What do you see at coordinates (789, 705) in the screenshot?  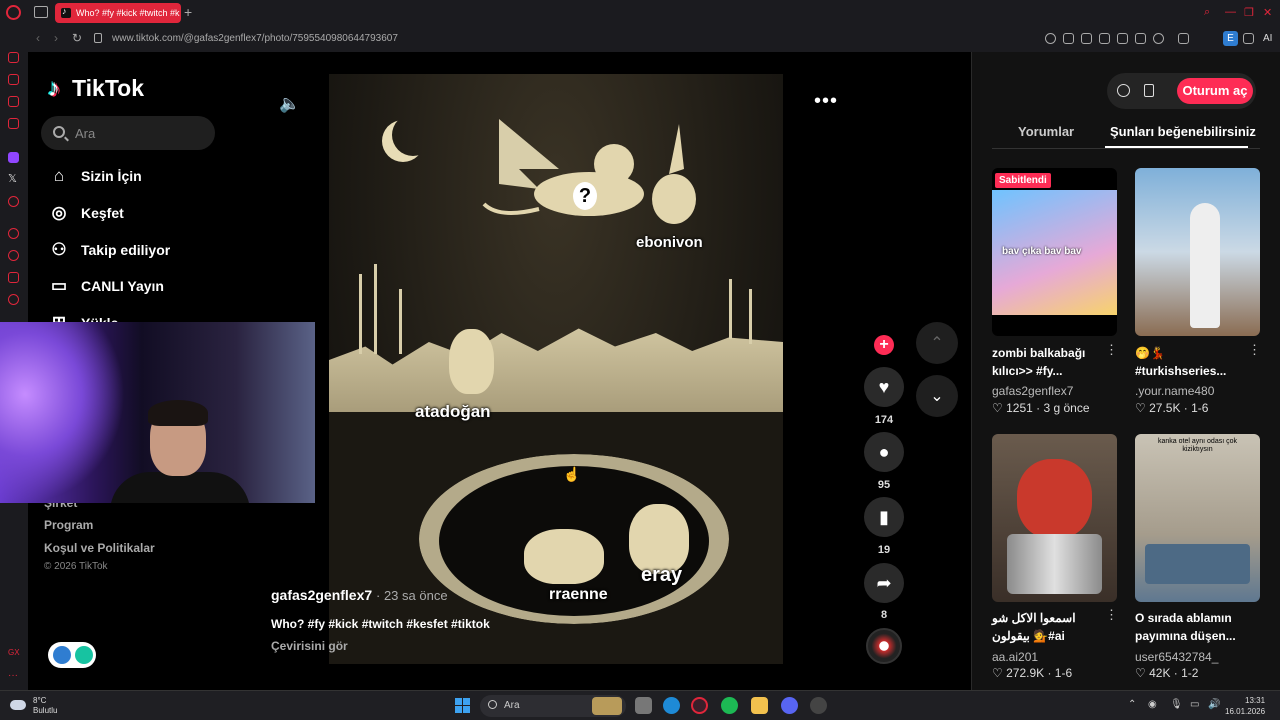 I see `discord-icon` at bounding box center [789, 705].